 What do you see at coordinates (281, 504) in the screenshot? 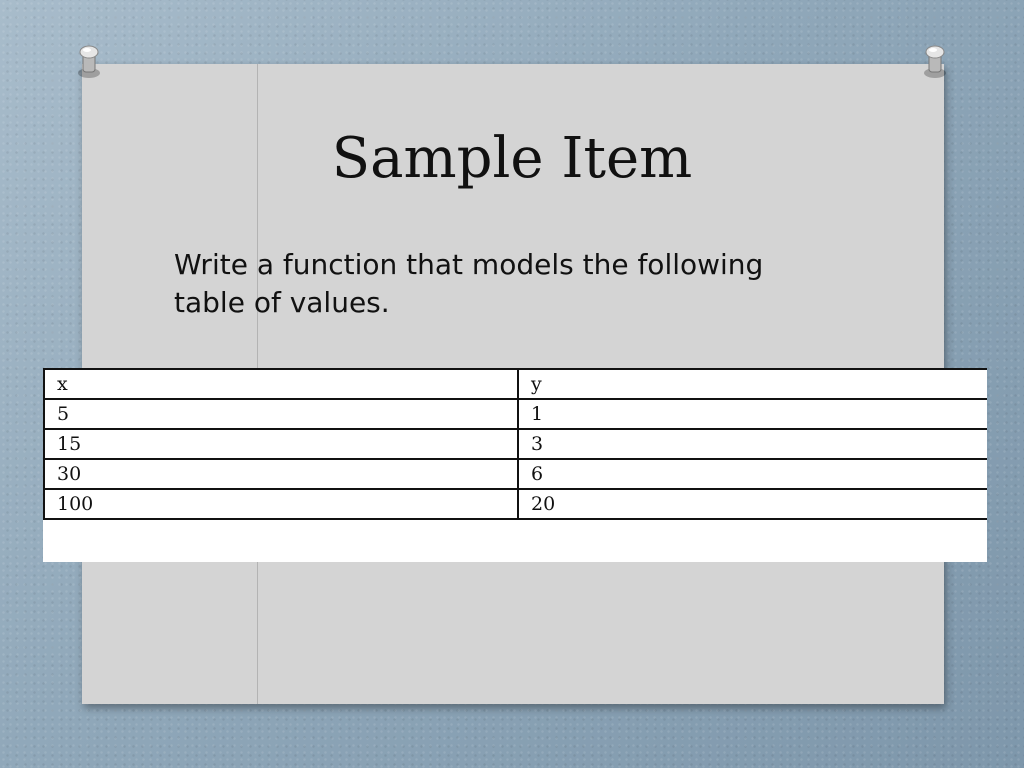
I see `table-cell-x: 100` at bounding box center [281, 504].